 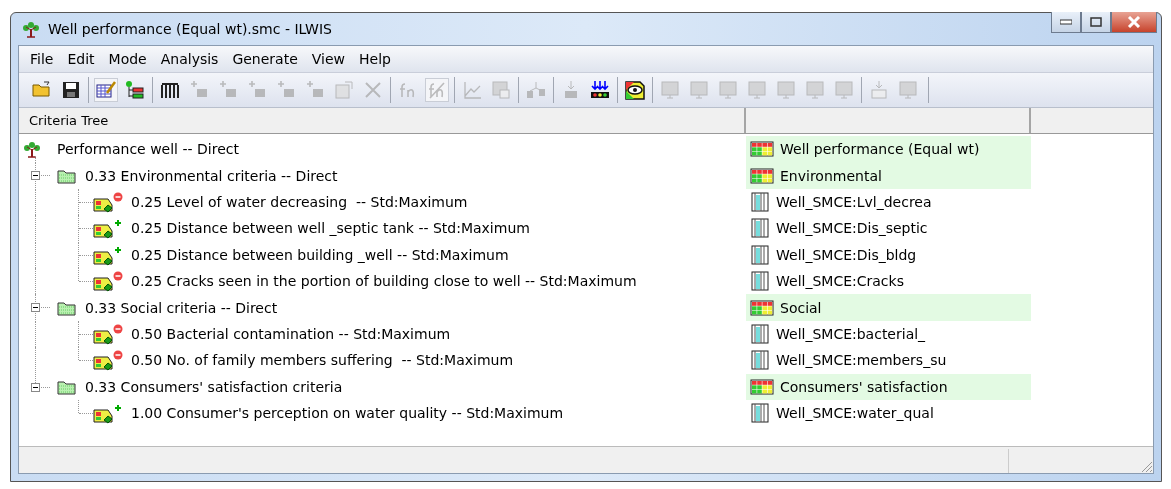 I want to click on tree-item-label: 0.25 Distance between well _septic tank -- Std:Maximum, so click(x=330, y=228).